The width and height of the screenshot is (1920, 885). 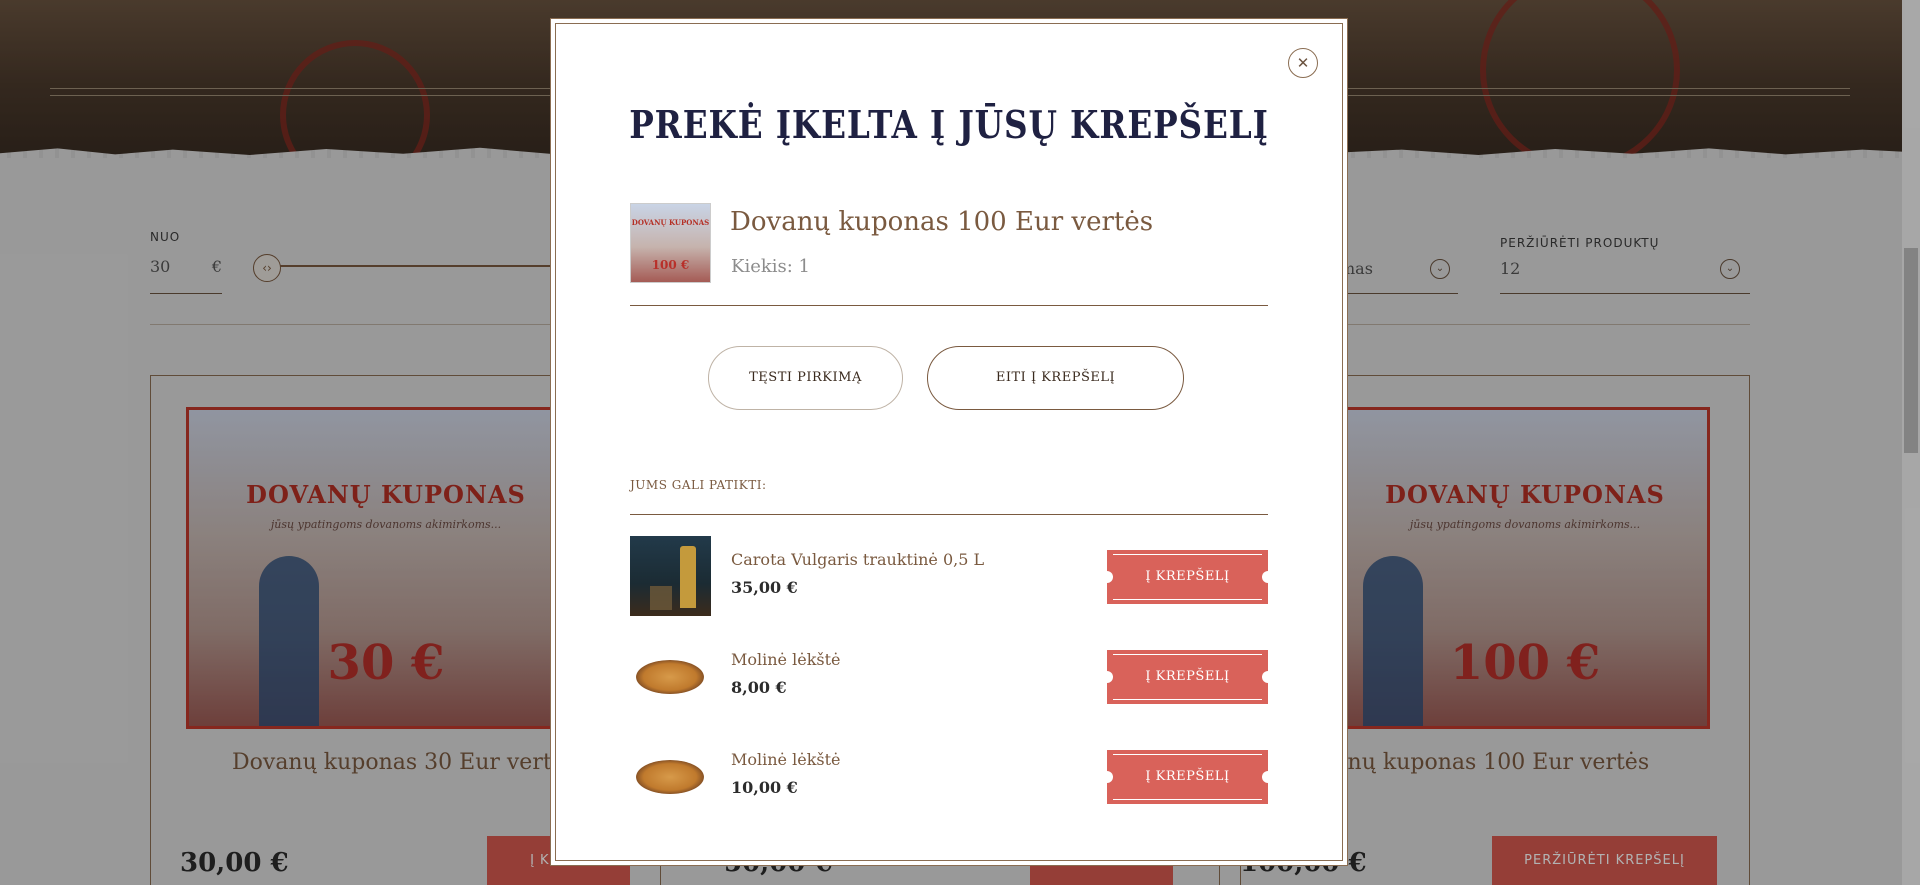 What do you see at coordinates (857, 559) in the screenshot?
I see `recommendation-name: Carota Vulgaris trauktinė 0,5 L` at bounding box center [857, 559].